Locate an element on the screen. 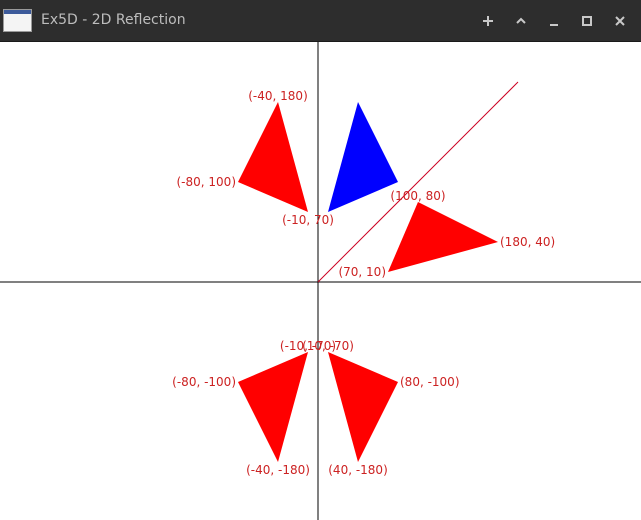 This screenshot has height=520, width=641. vertex-label: (100, 80) is located at coordinates (417, 196).